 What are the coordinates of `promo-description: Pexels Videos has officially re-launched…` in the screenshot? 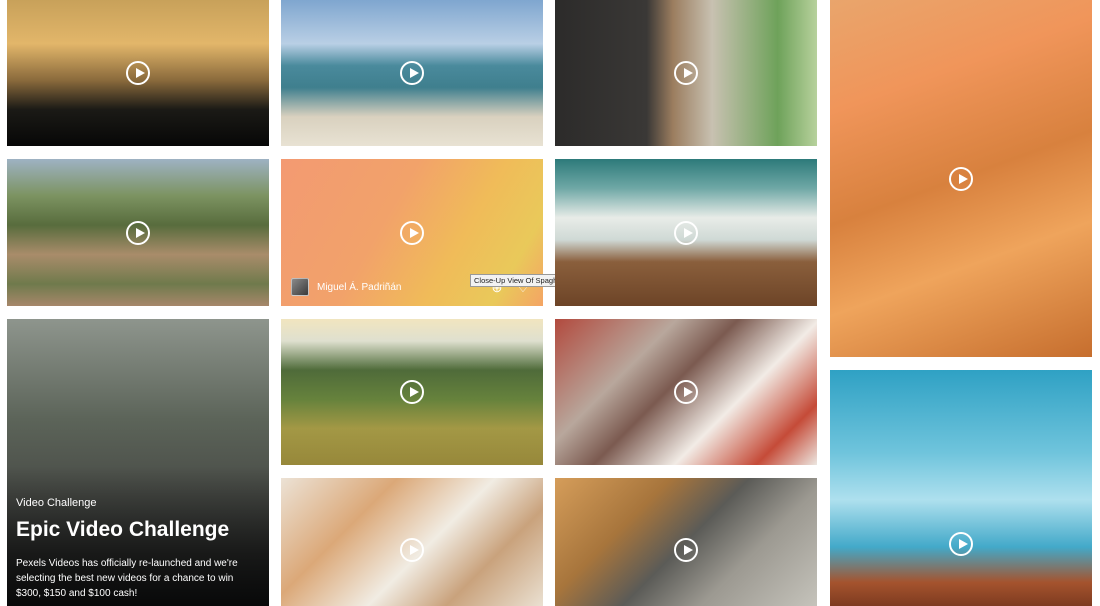 It's located at (127, 578).